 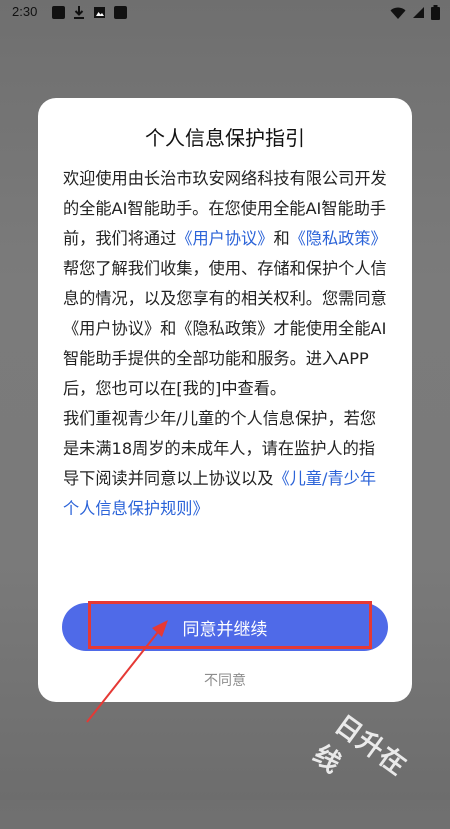 What do you see at coordinates (360, 745) in the screenshot?
I see `watermark-logo: 日升在线` at bounding box center [360, 745].